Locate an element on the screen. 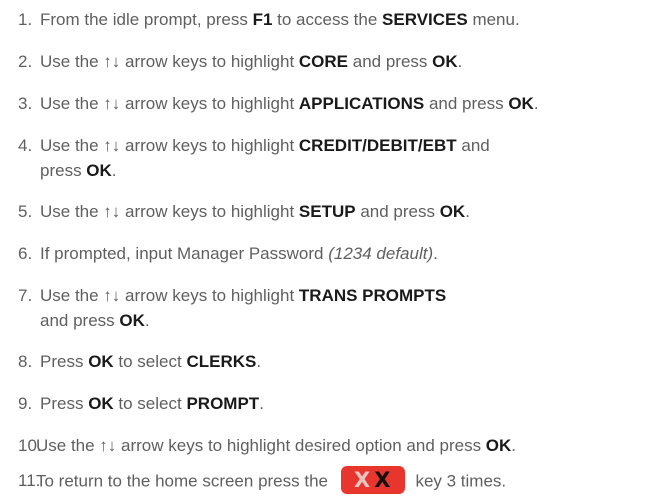 This screenshot has width=652, height=496. step-number: 8. is located at coordinates (25, 361).